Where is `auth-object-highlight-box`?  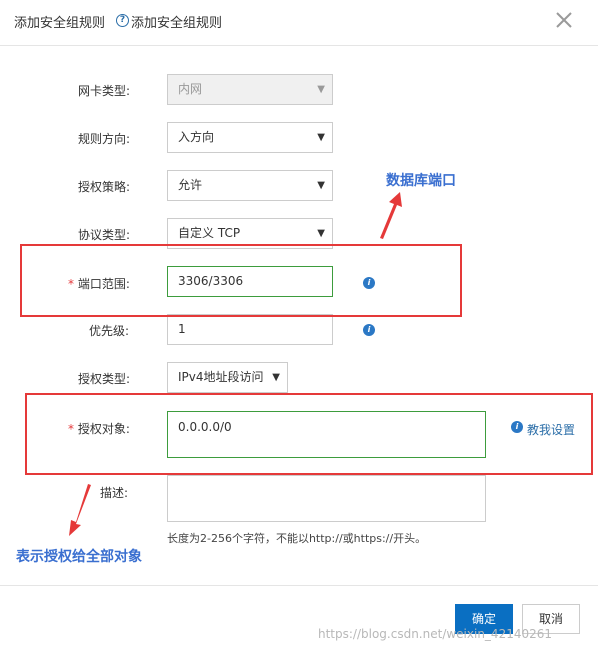 auth-object-highlight-box is located at coordinates (309, 434).